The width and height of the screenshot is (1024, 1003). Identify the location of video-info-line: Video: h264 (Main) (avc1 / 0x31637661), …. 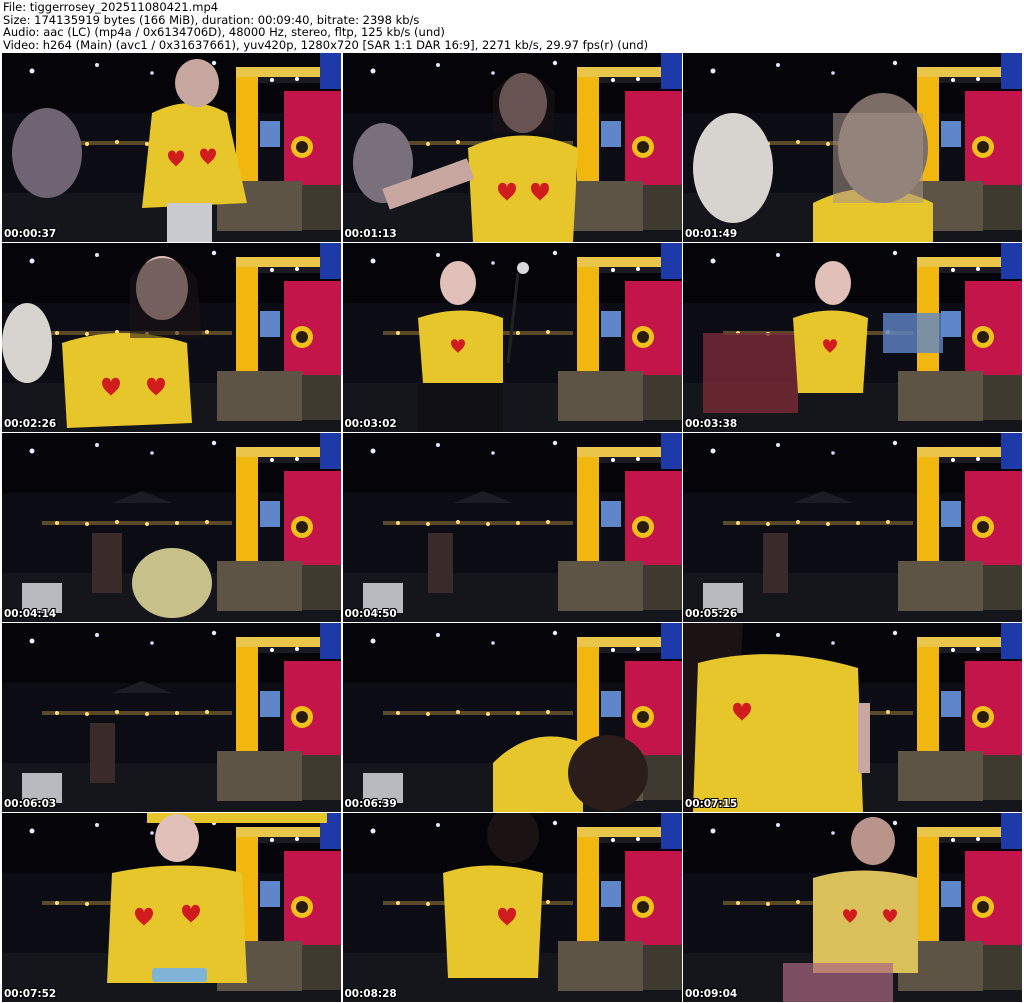
(326, 45).